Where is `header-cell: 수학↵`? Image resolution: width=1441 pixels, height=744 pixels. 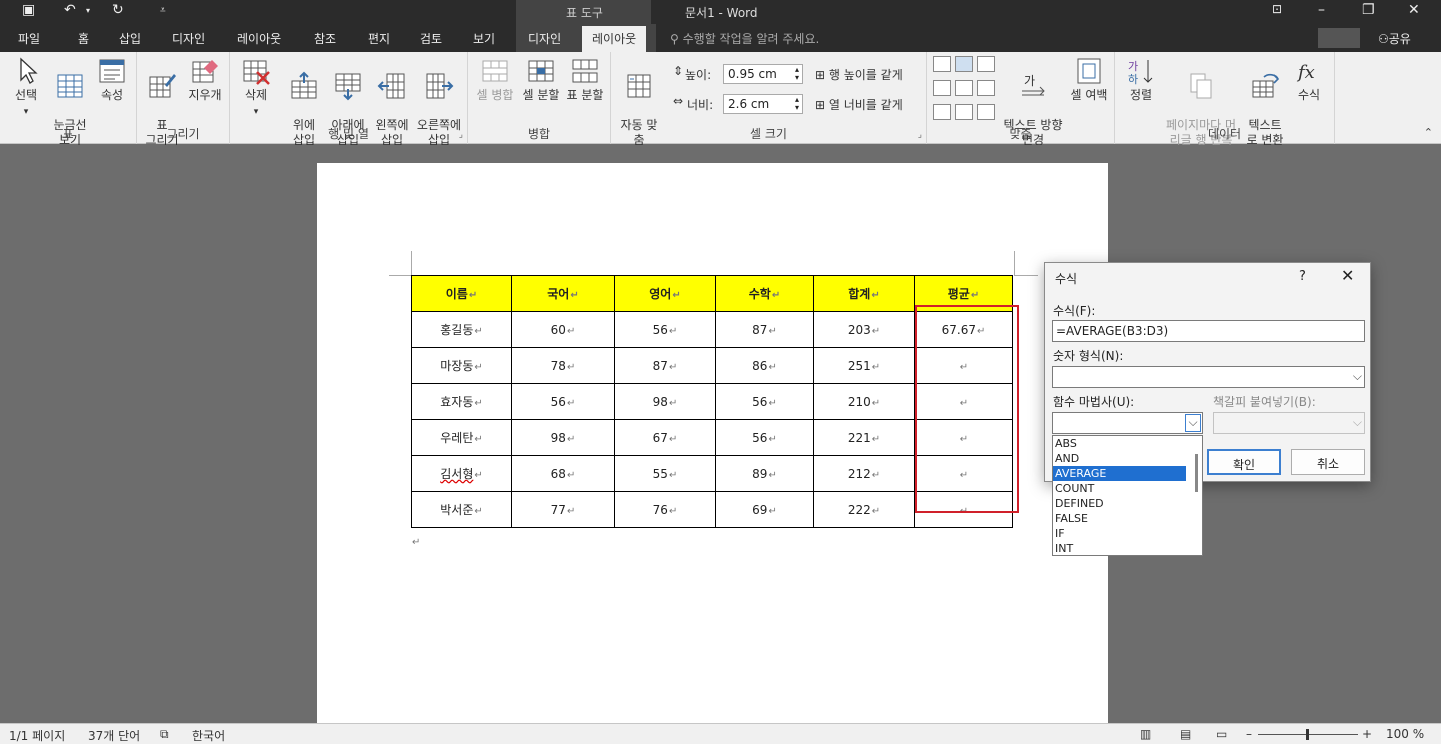
header-cell: 수학↵ is located at coordinates (764, 293).